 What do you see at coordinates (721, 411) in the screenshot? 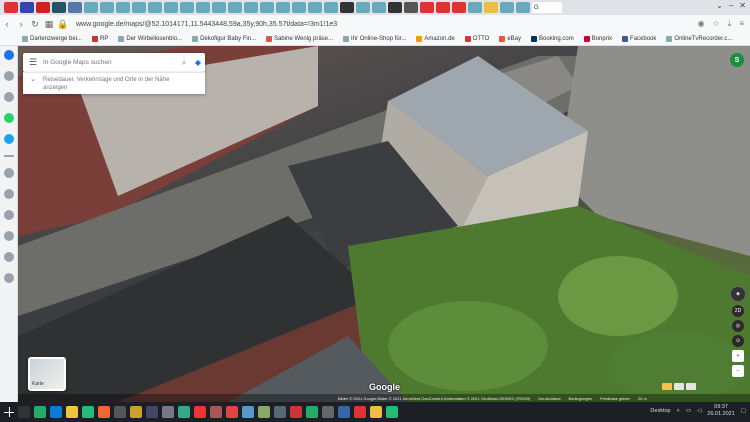
I see `clock: 09:37 26.01.2021` at bounding box center [721, 411].